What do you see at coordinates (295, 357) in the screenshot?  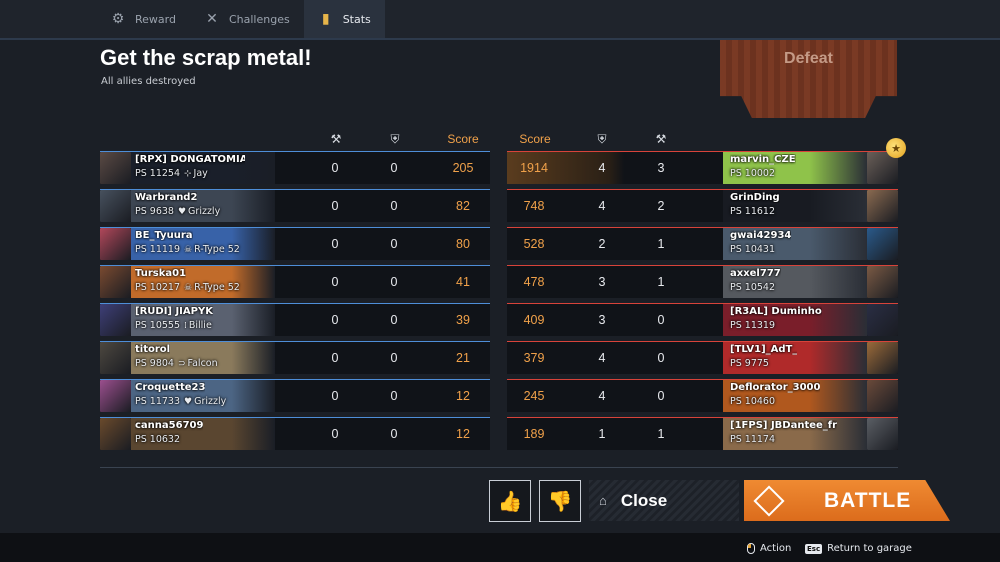 I see `ally-row: titorol PS 9804 ⊃ Falcon 0 0 21` at bounding box center [295, 357].